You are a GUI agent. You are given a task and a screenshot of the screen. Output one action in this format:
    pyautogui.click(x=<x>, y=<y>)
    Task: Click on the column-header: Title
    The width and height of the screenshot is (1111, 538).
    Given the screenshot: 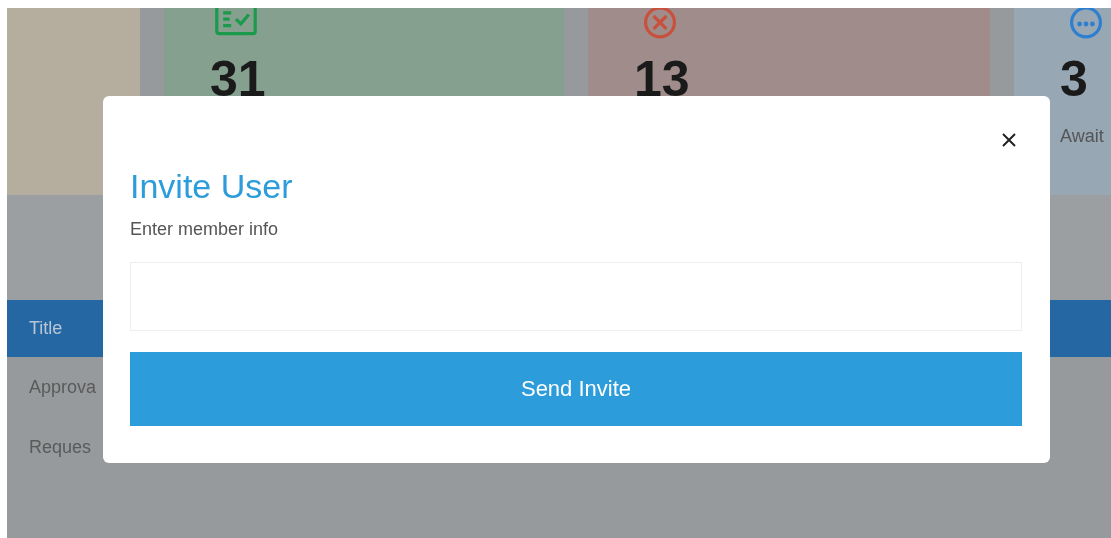 What is the action you would take?
    pyautogui.click(x=46, y=328)
    